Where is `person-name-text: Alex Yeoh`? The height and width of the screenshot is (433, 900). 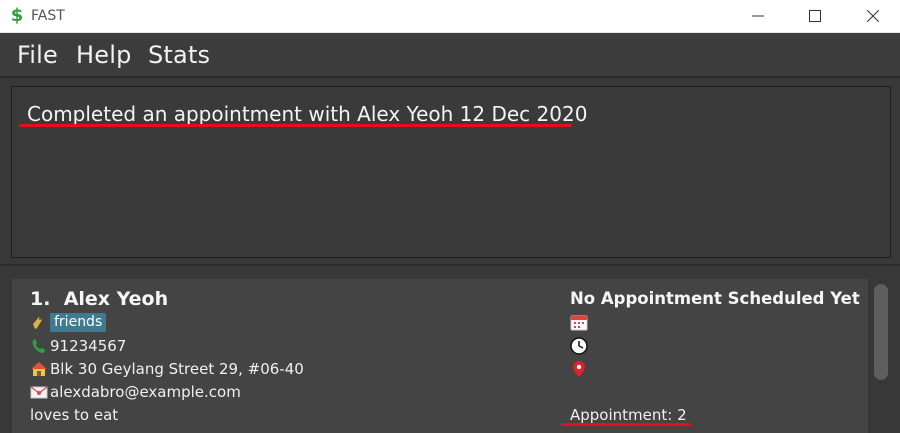 person-name-text: Alex Yeoh is located at coordinates (116, 299).